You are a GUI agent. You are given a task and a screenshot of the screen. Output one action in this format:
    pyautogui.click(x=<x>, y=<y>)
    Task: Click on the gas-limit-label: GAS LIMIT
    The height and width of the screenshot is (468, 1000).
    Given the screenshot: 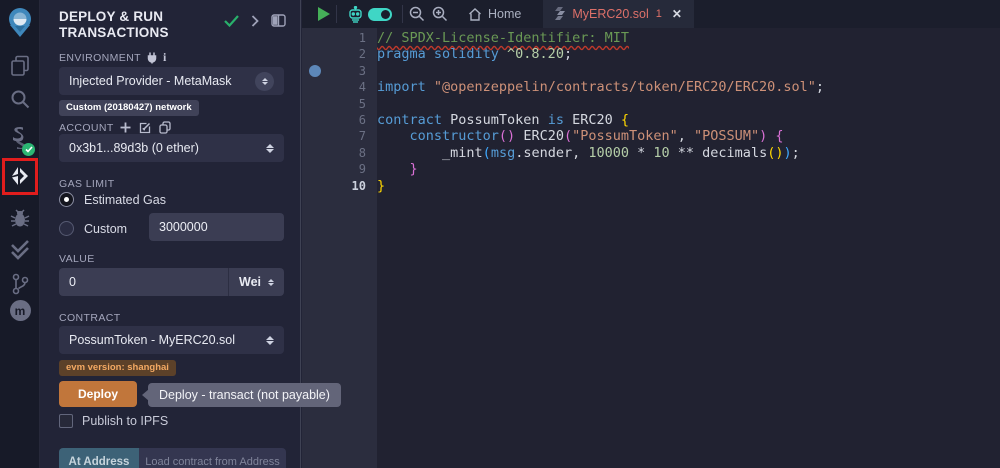 What is the action you would take?
    pyautogui.click(x=87, y=184)
    